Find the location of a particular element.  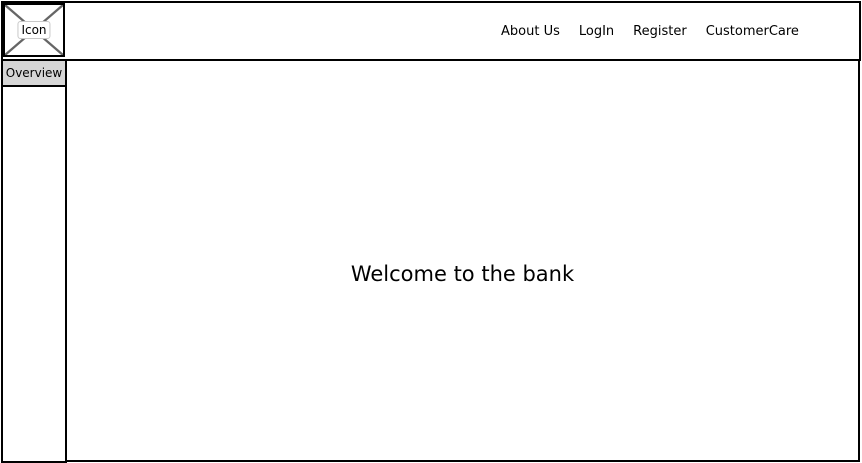

logo-label: Icon is located at coordinates (34, 30).